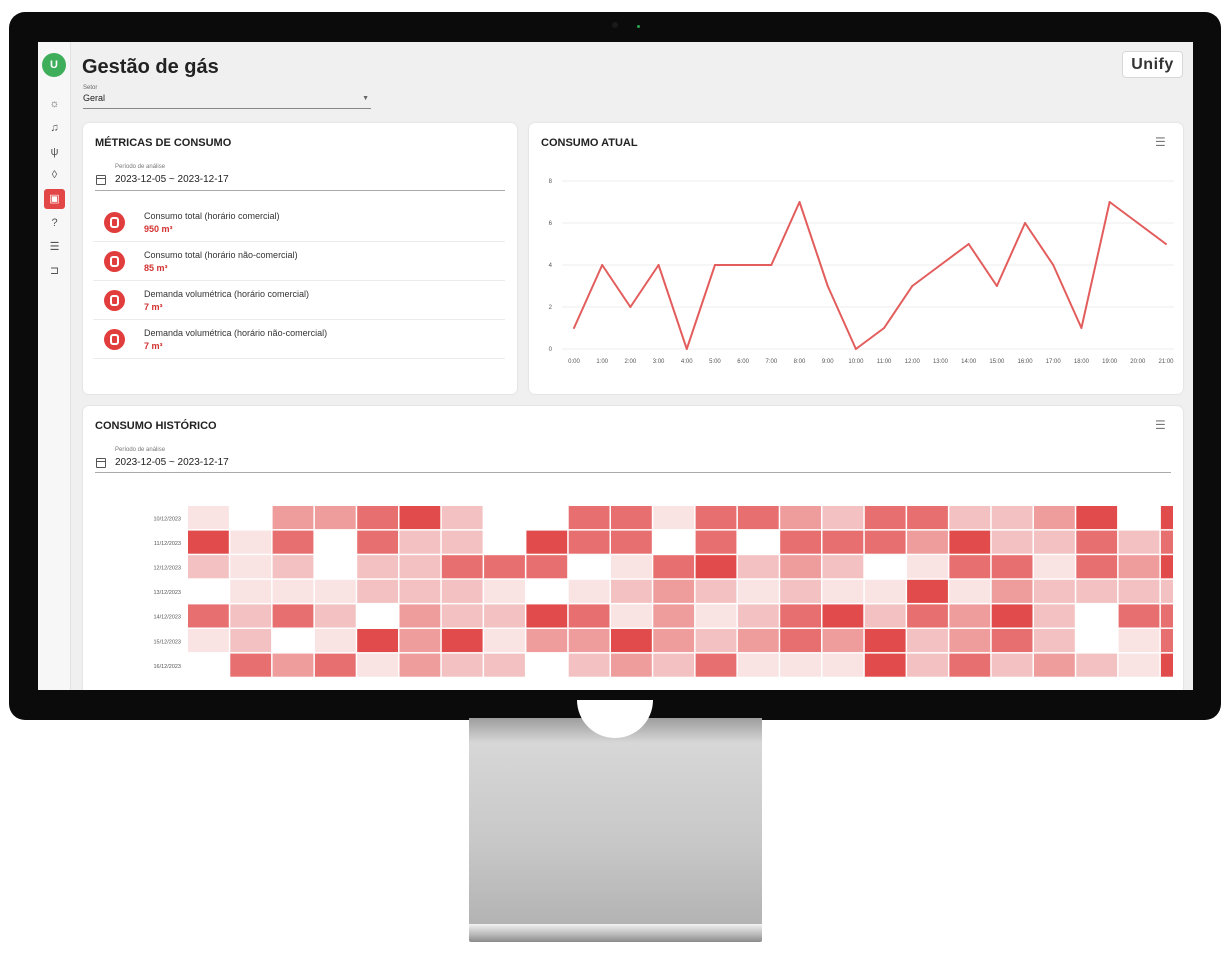 The width and height of the screenshot is (1230, 960). I want to click on plug-icon: ψ, so click(54, 152).